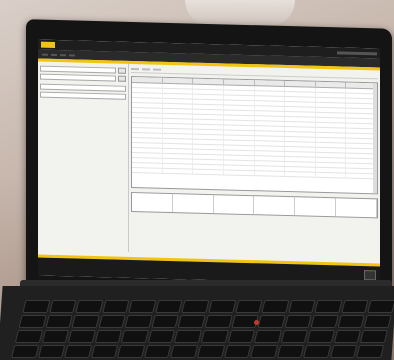  What do you see at coordinates (370, 275) in the screenshot?
I see `status-button` at bounding box center [370, 275].